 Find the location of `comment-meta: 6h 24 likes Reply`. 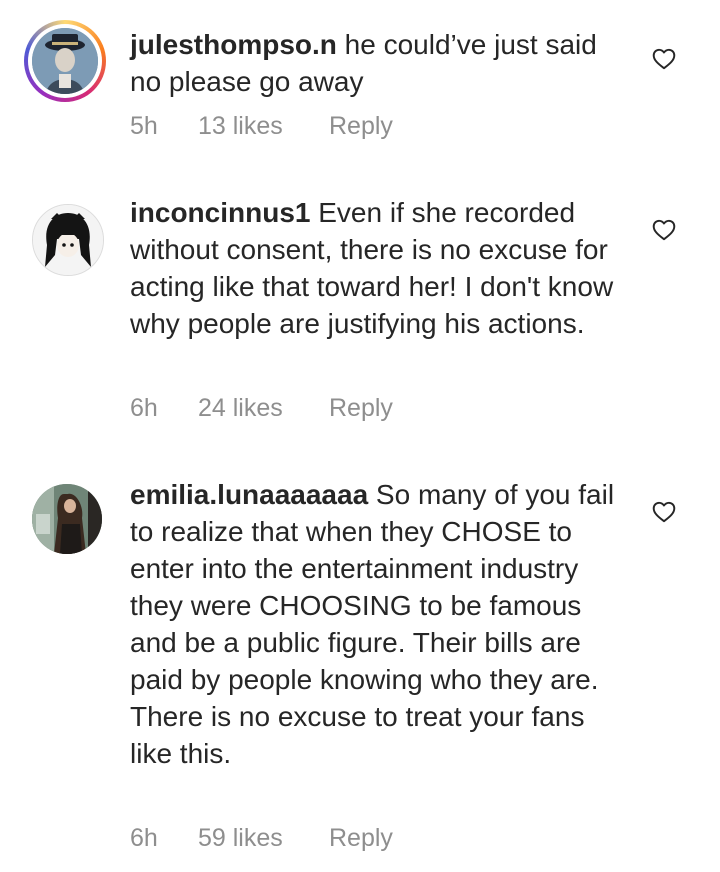

comment-meta: 6h 24 likes Reply is located at coordinates (261, 408).